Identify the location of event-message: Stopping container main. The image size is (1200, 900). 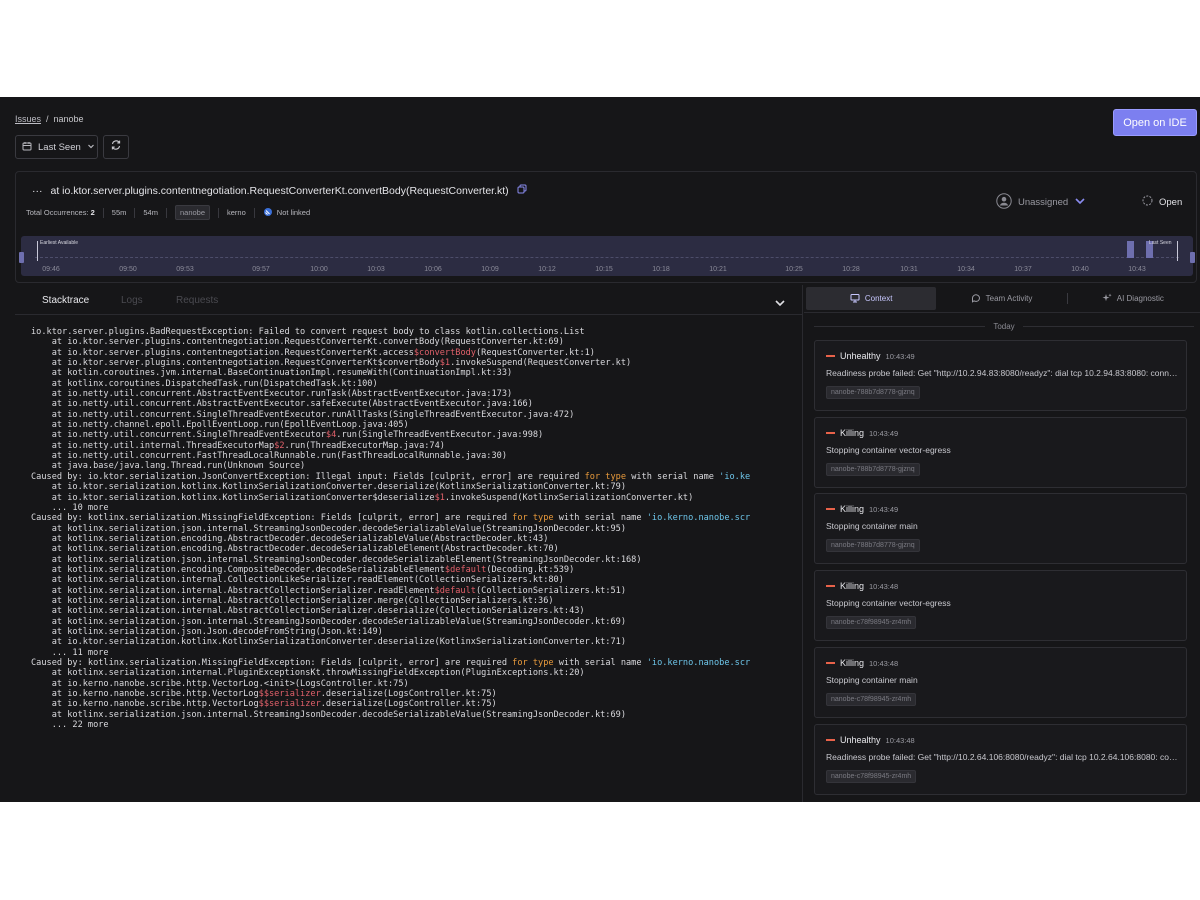
(872, 526).